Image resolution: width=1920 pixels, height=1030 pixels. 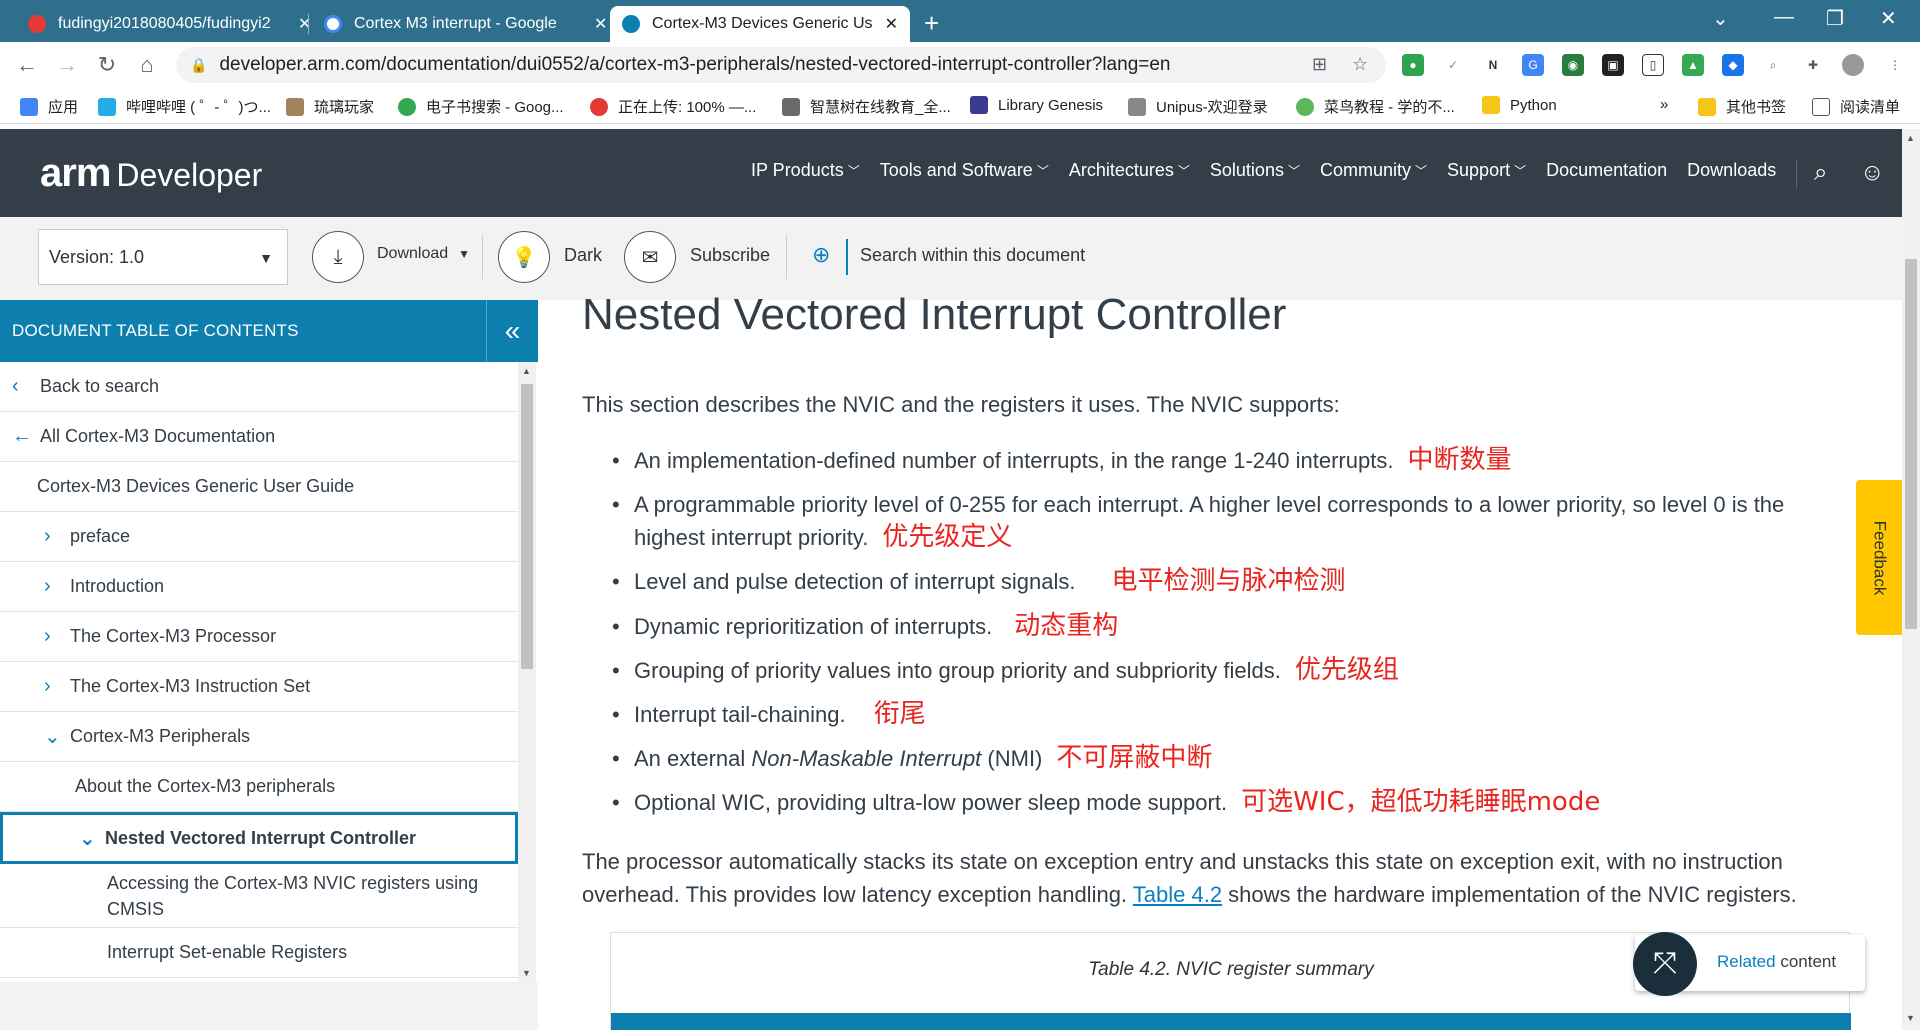 What do you see at coordinates (1360, 64) in the screenshot?
I see `bookmark-star-icon: ☆` at bounding box center [1360, 64].